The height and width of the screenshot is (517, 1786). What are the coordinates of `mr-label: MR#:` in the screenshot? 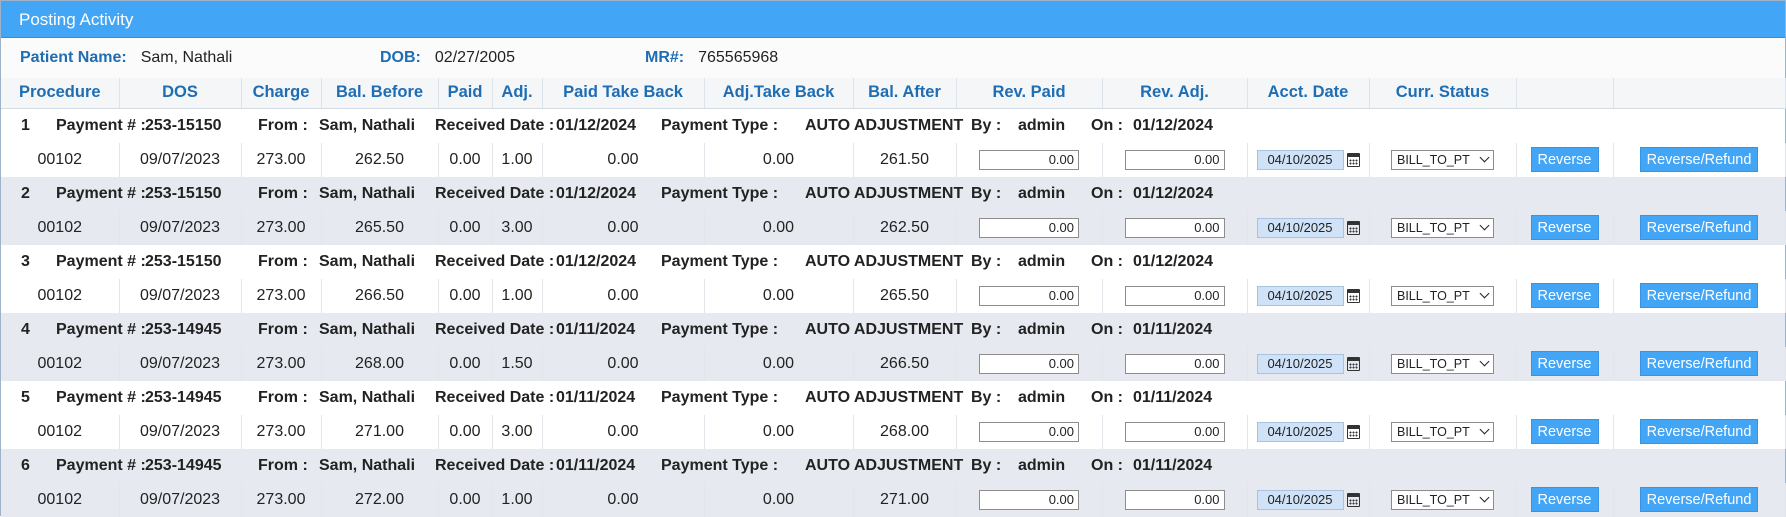 It's located at (665, 57).